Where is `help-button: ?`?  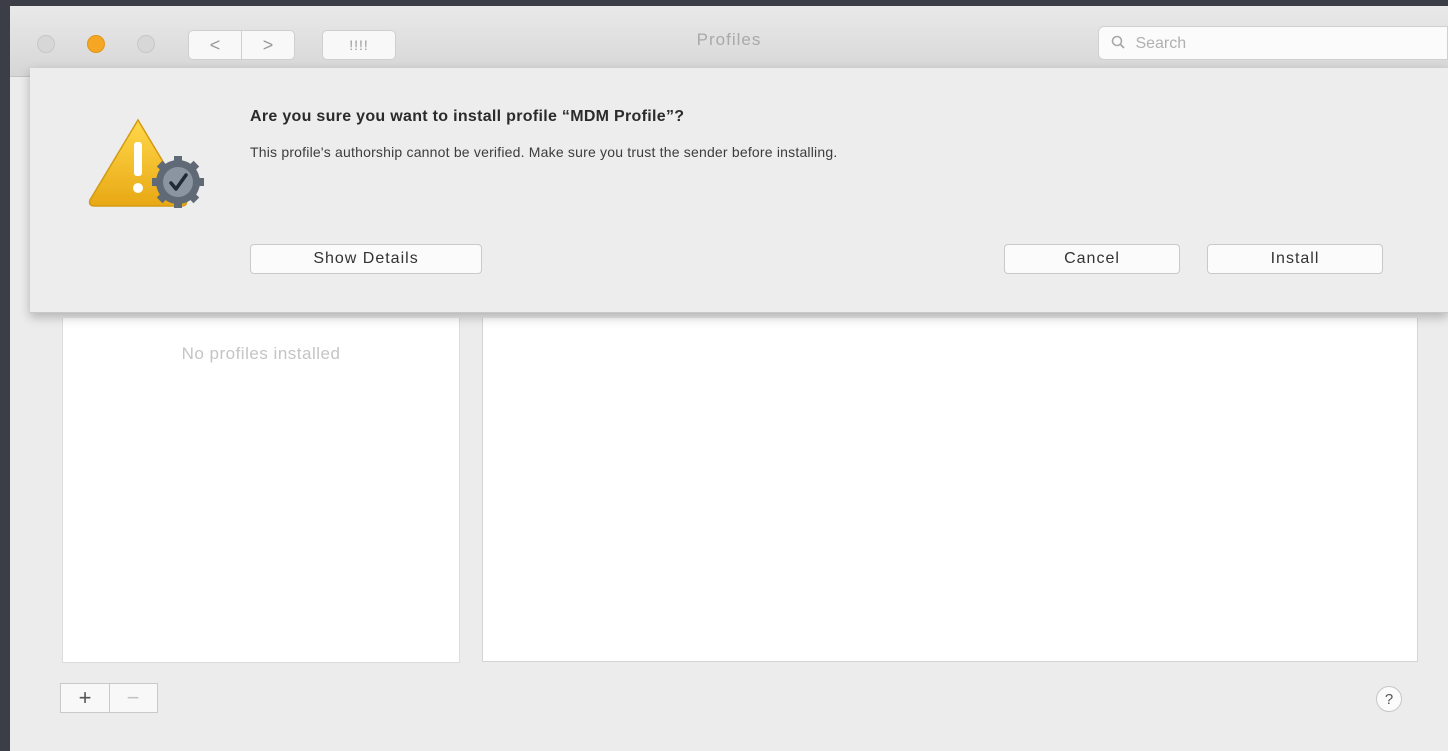
help-button: ? is located at coordinates (1389, 699).